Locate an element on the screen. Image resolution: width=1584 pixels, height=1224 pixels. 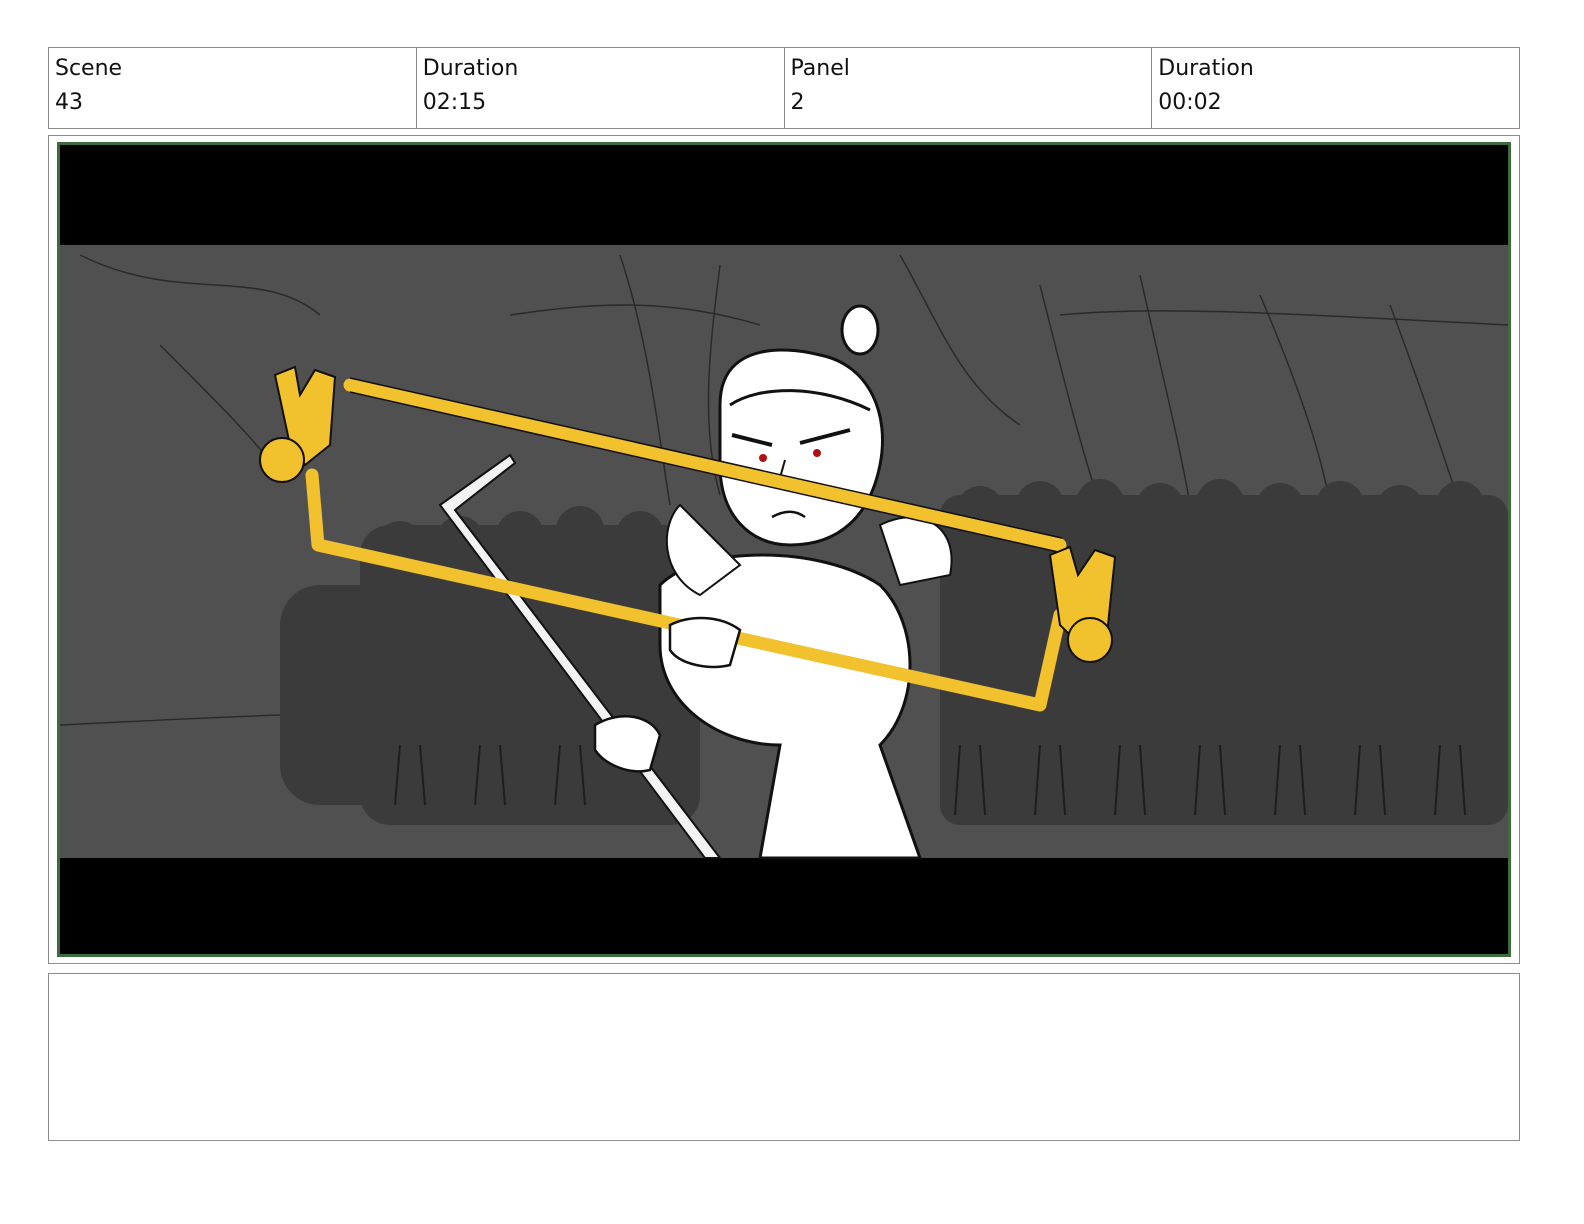
character-hair-bun is located at coordinates (860, 330).